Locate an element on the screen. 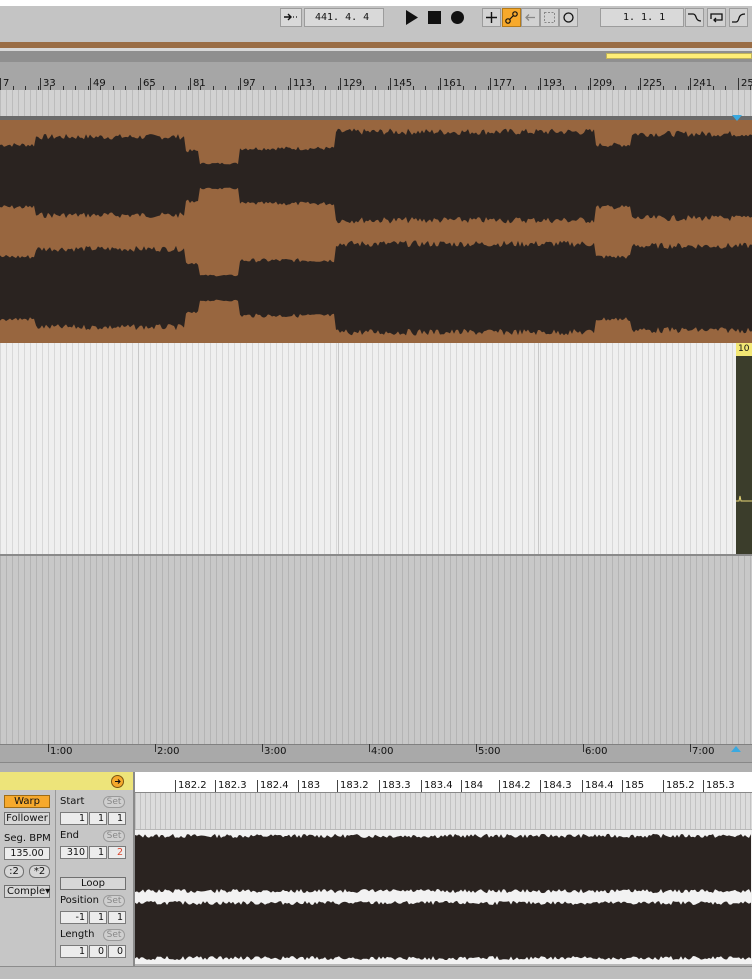 Image resolution: width=752 pixels, height=979 pixels. stop-button is located at coordinates (434, 17).